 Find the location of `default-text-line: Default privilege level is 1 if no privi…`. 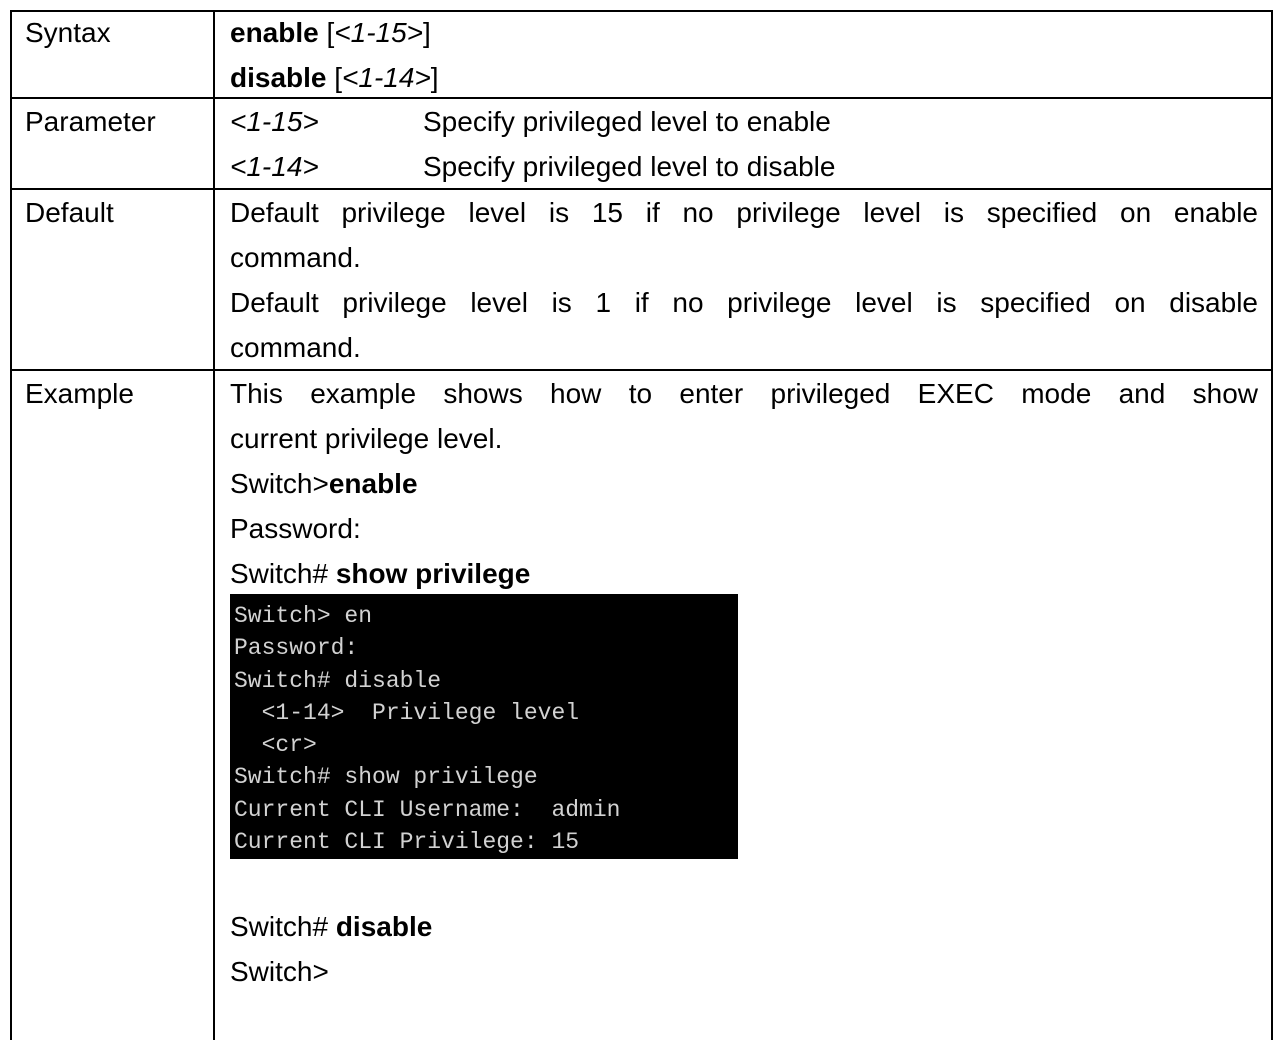

default-text-line: Default privilege level is 1 if no privi… is located at coordinates (744, 302).